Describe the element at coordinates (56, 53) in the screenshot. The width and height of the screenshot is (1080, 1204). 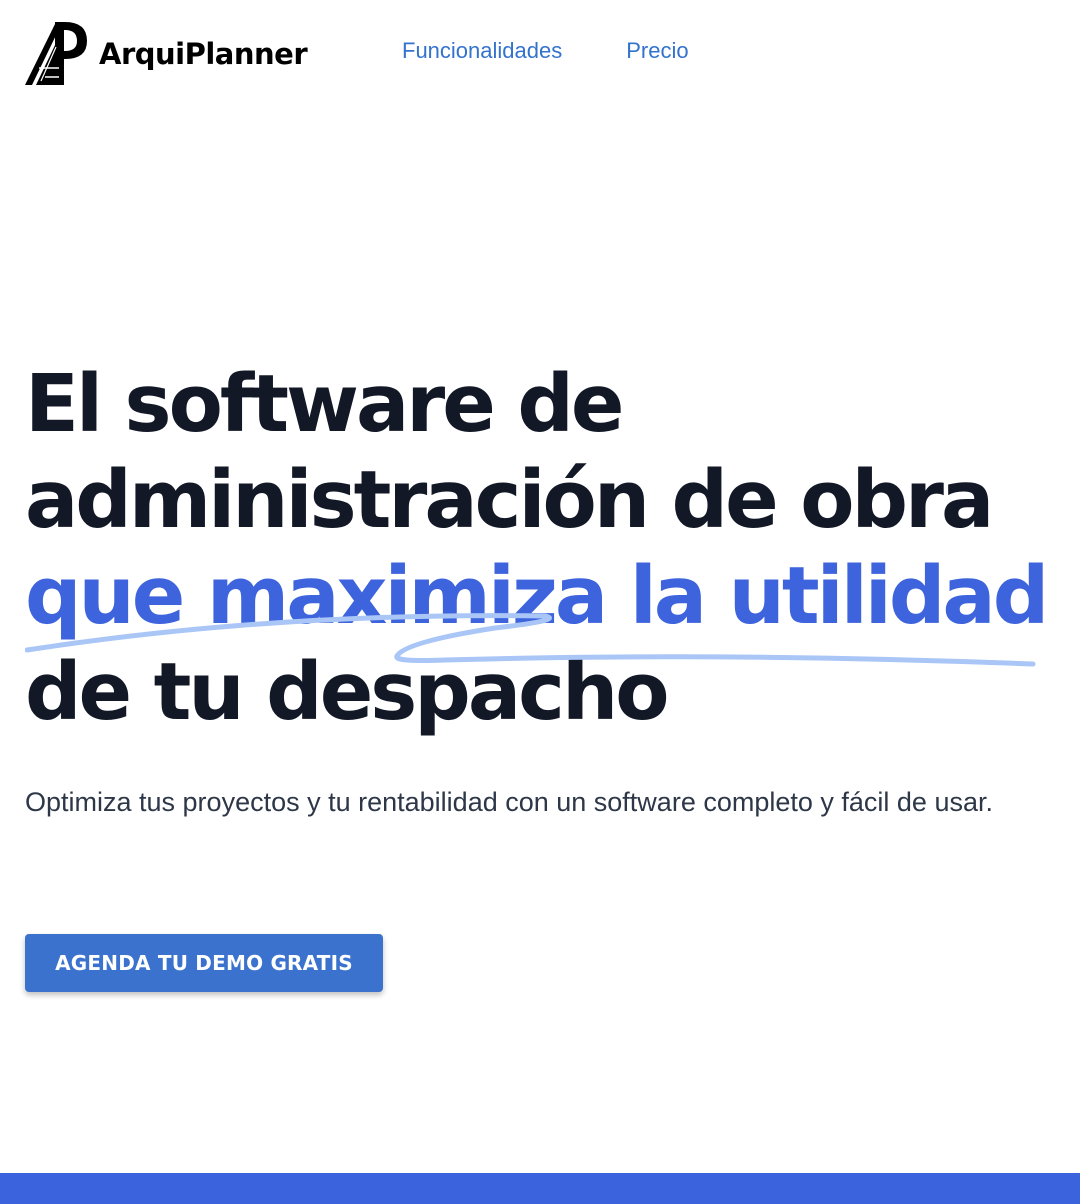
I see `arquiplanner-logo-icon` at that location.